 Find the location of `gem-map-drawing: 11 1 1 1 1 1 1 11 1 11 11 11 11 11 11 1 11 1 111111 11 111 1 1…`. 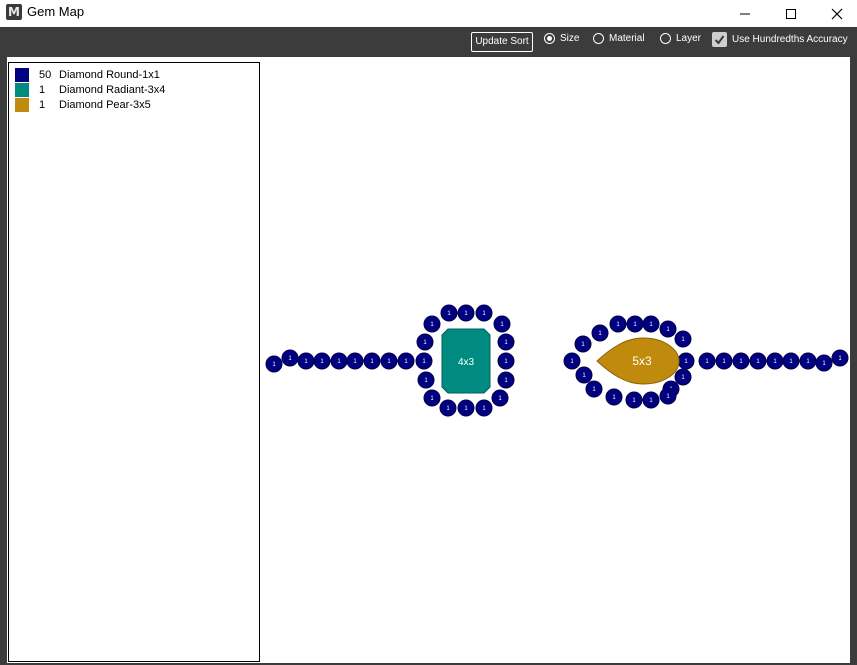

gem-map-drawing: 11 1 1 1 1 1 1 11 1 11 11 11 11 11 11 1 11 1 111111 11 111 1 1… is located at coordinates (557, 360).